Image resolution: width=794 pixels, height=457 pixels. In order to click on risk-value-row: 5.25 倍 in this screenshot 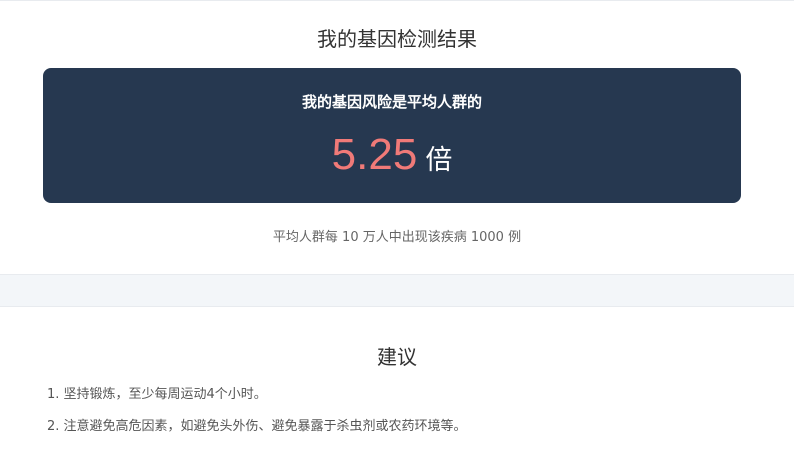, I will do `click(392, 155)`.